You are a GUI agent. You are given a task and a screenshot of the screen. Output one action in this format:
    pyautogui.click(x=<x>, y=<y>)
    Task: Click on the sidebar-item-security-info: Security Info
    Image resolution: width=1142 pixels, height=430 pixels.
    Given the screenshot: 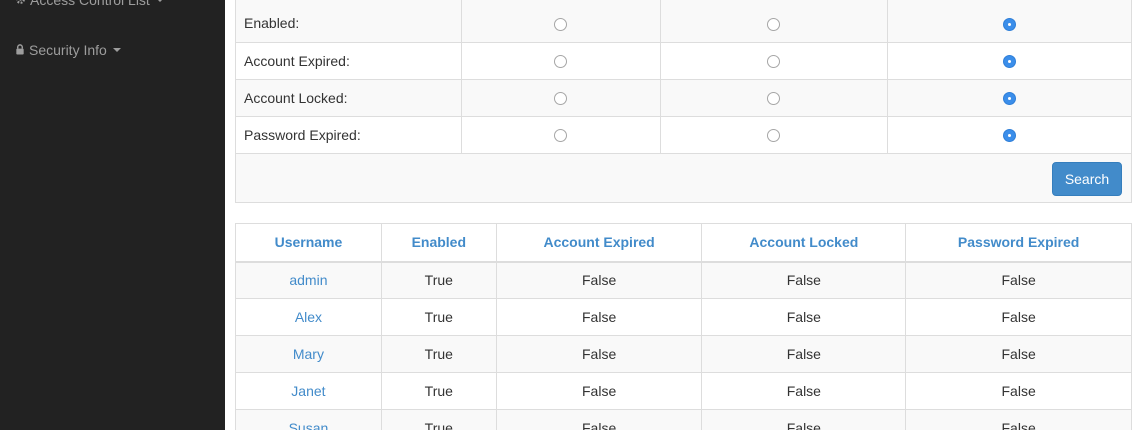 What is the action you would take?
    pyautogui.click(x=68, y=50)
    